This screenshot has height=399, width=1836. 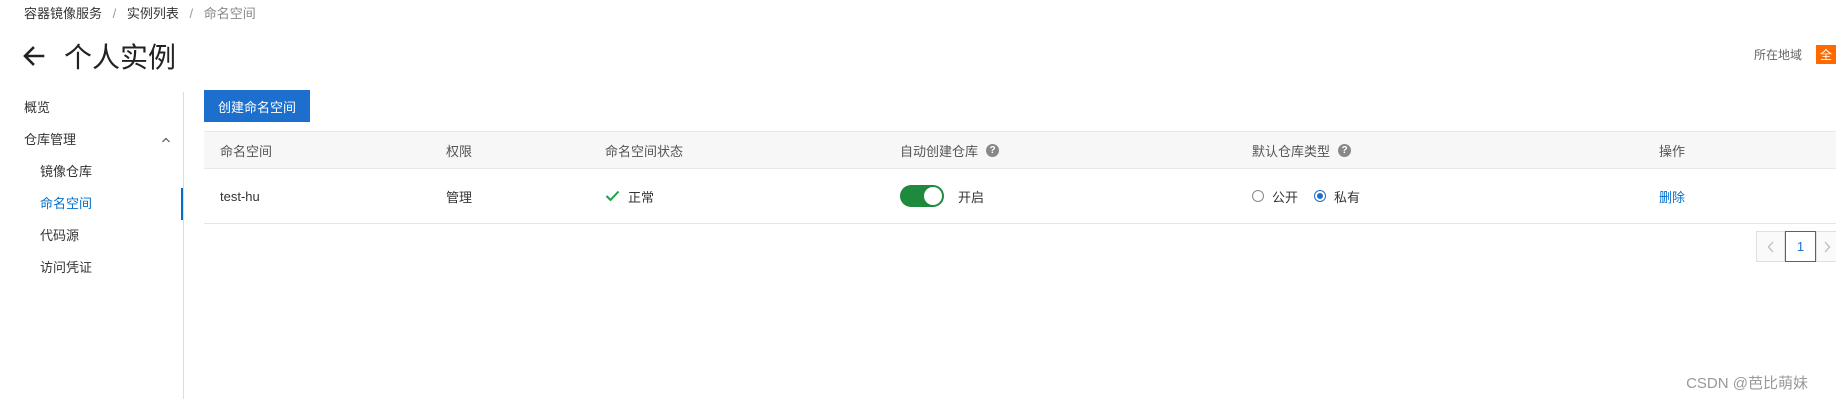 I want to click on column-header-label: 命名空间, so click(x=246, y=151).